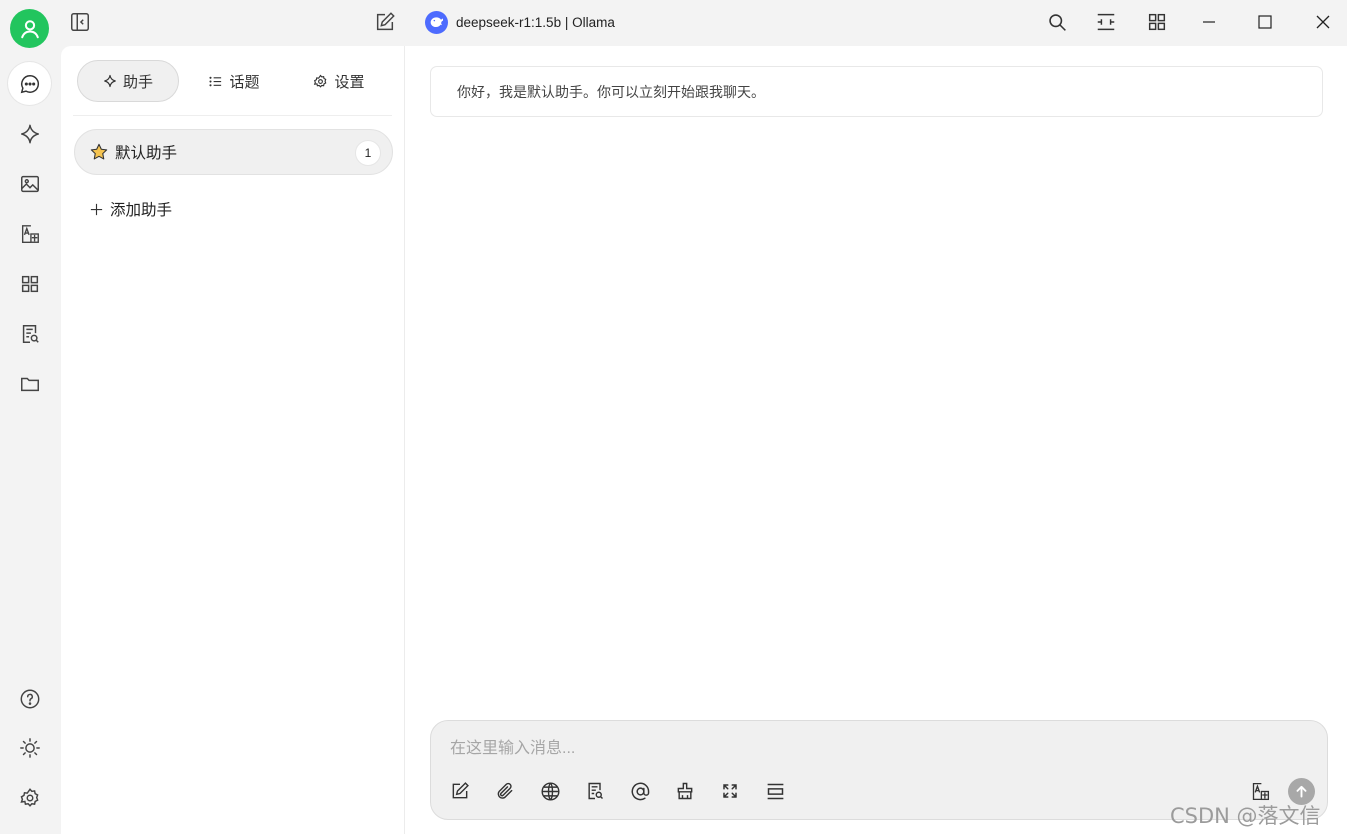 The height and width of the screenshot is (834, 1347). I want to click on rail-theme-button, so click(29, 747).